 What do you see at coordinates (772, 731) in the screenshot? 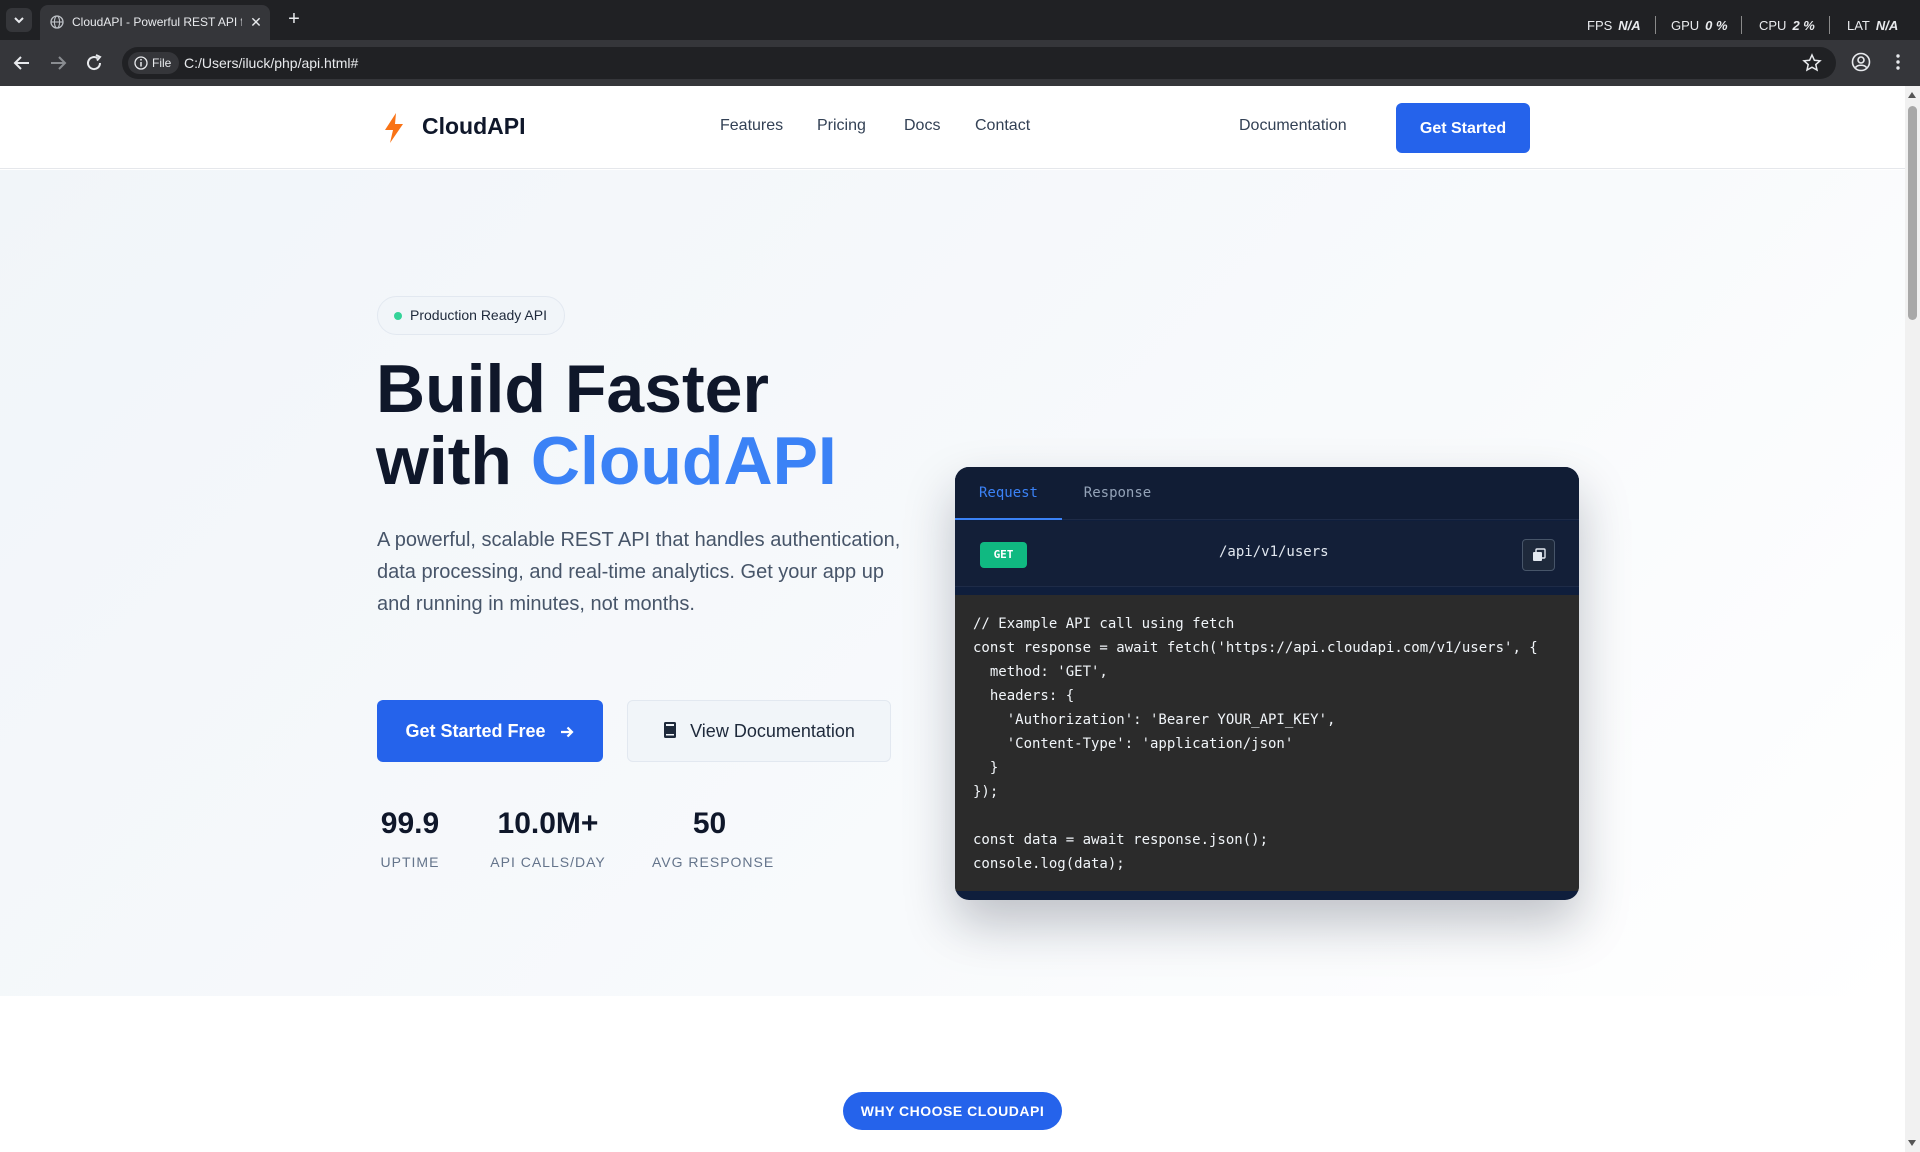
I see `view-documentation-label: View Documentation` at bounding box center [772, 731].